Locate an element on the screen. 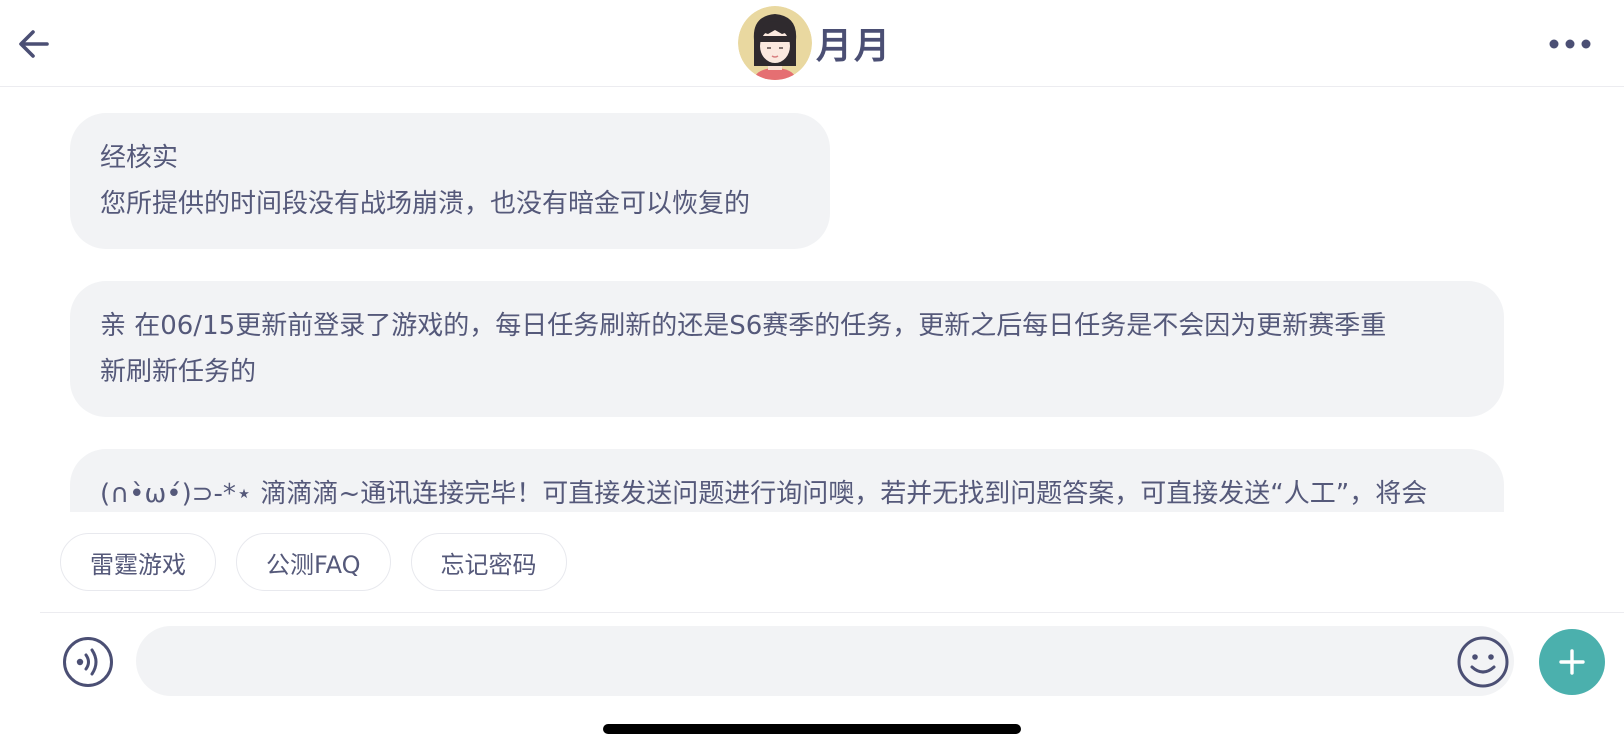 This screenshot has height=750, width=1624. page-title: 月月 is located at coordinates (854, 46).